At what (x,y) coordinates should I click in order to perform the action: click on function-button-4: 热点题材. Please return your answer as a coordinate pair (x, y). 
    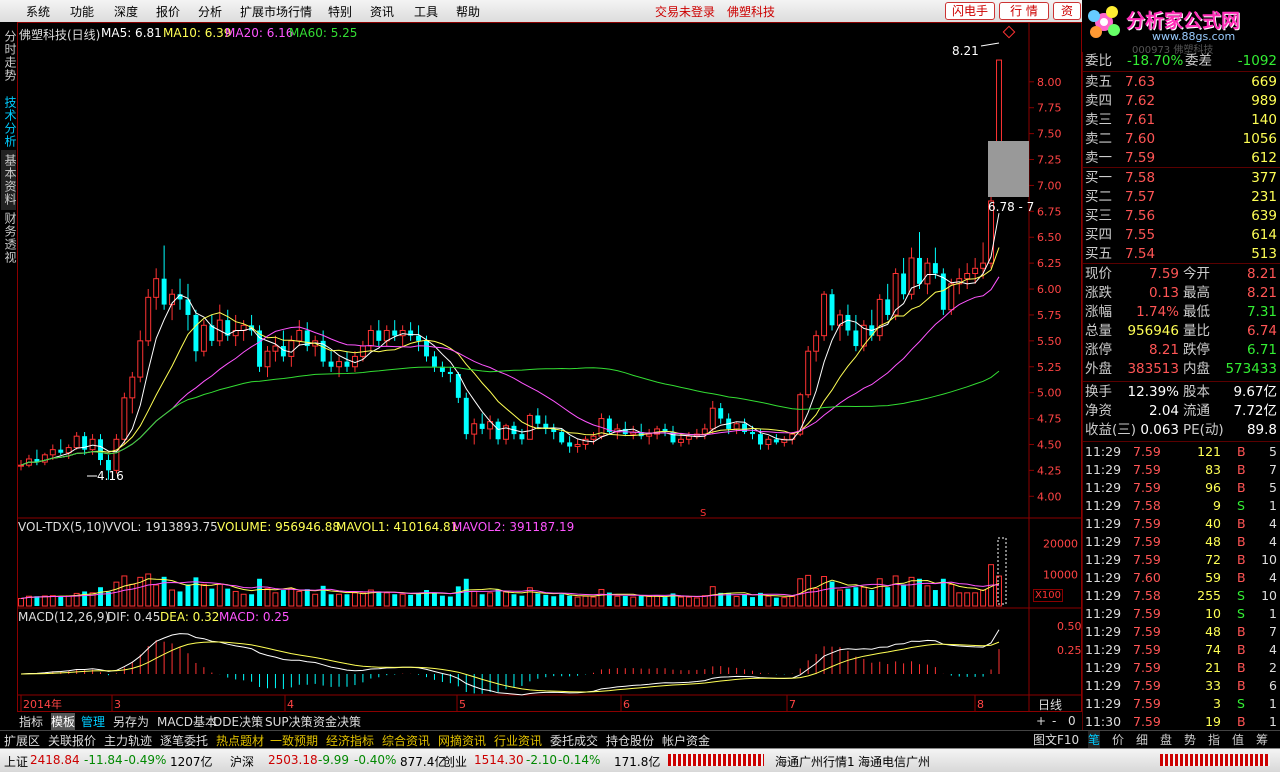
    Looking at the image, I should click on (240, 740).